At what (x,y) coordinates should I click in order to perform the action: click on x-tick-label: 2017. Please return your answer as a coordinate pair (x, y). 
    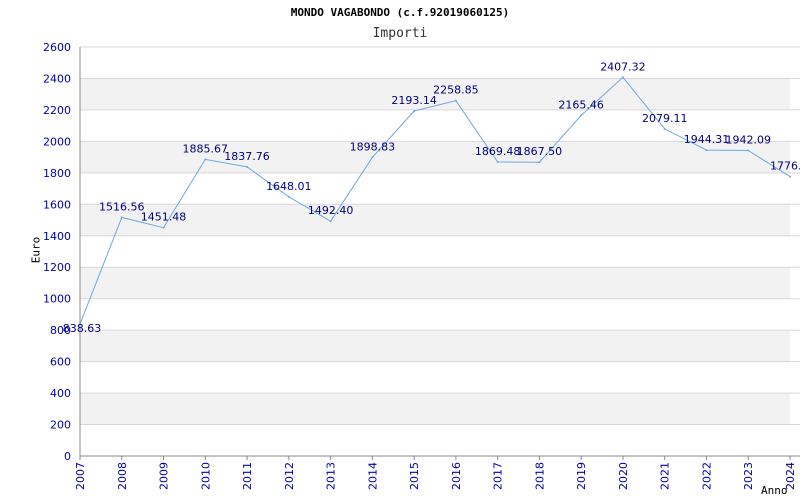
    Looking at the image, I should click on (498, 476).